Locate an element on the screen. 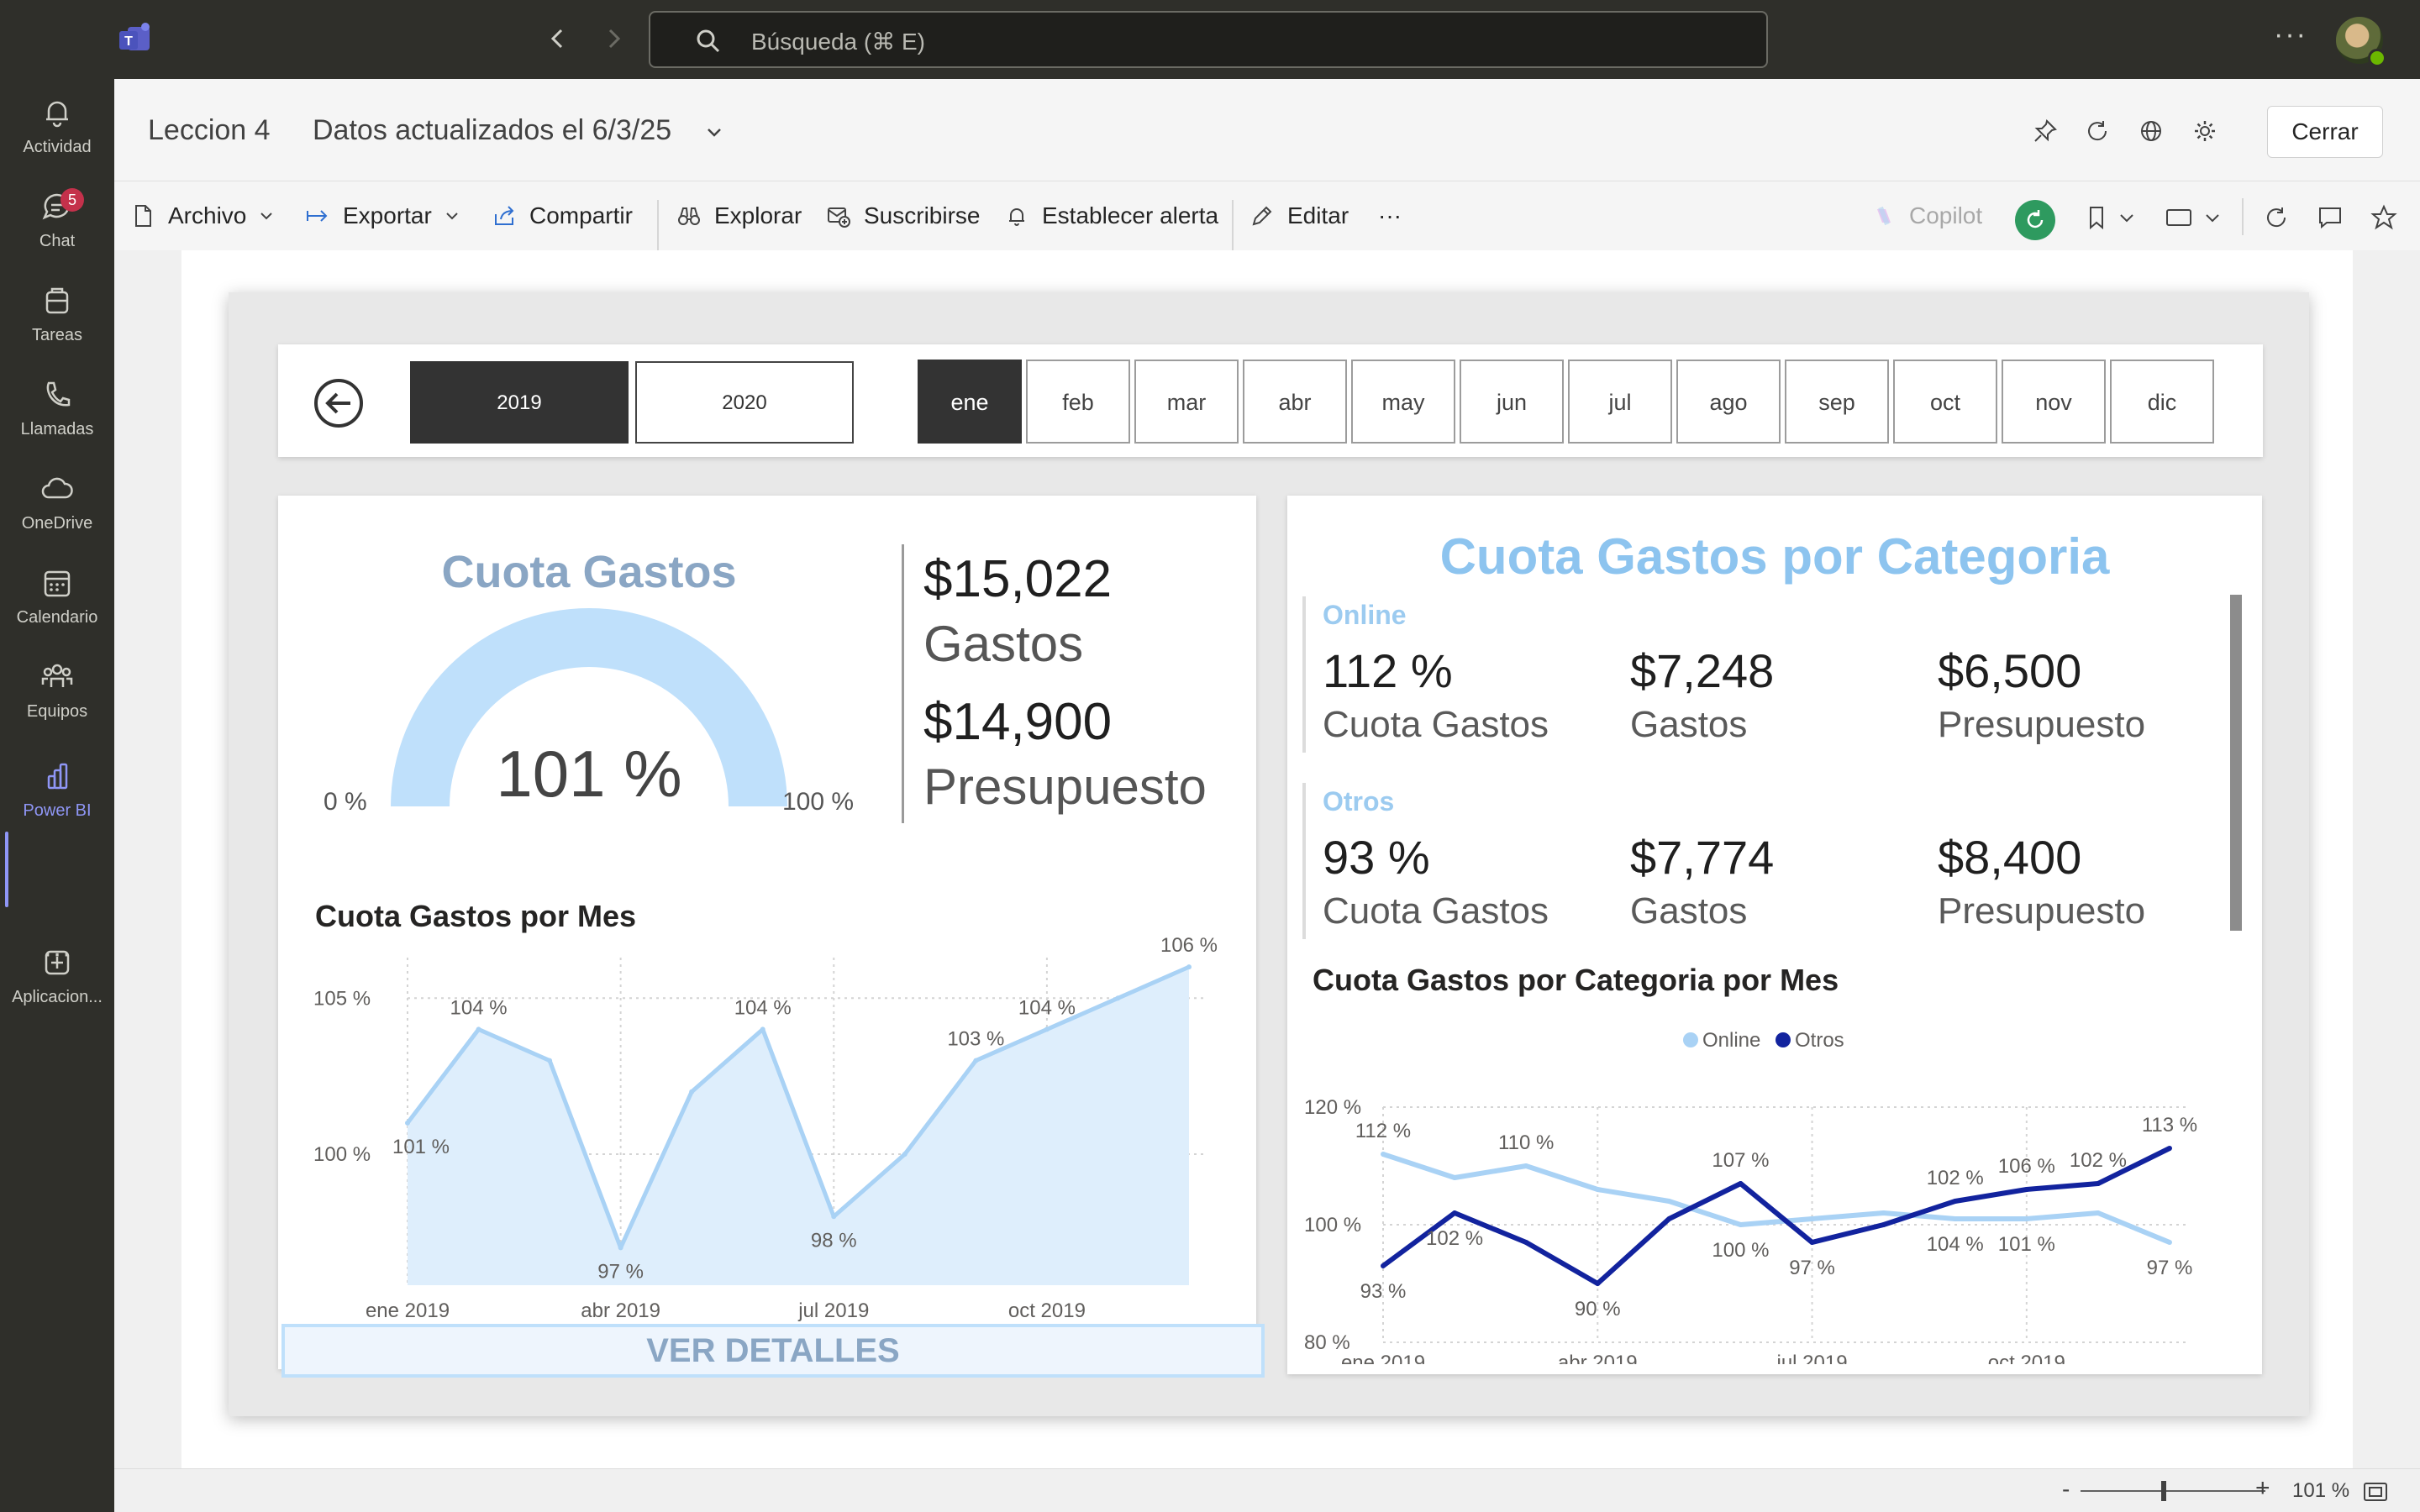 The image size is (2420, 1512). month-button-ago: ago is located at coordinates (1729, 402).